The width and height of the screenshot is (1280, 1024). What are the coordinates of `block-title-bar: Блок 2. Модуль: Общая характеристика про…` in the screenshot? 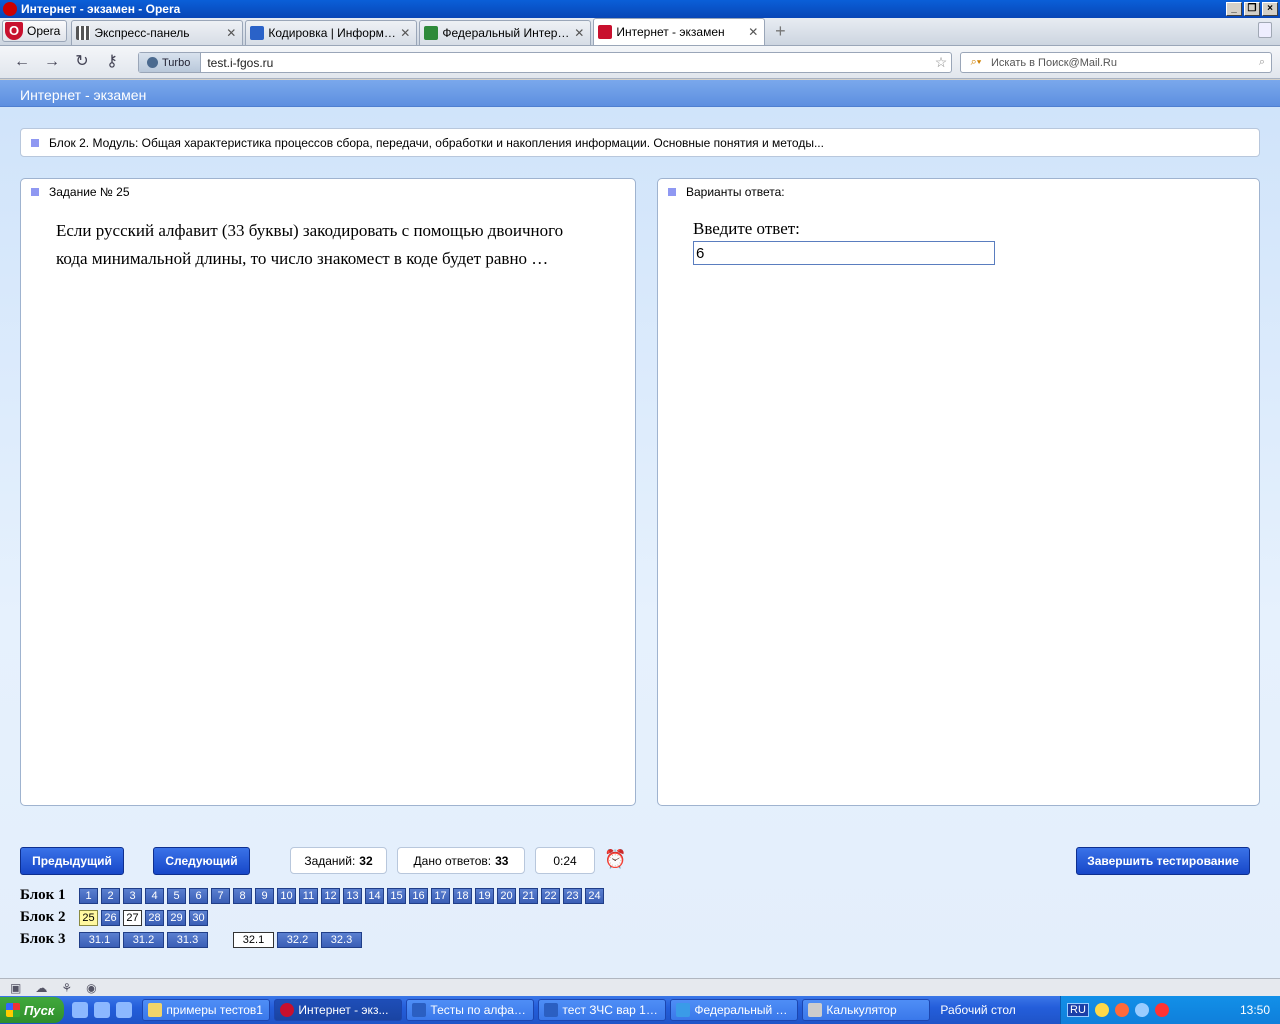 It's located at (640, 142).